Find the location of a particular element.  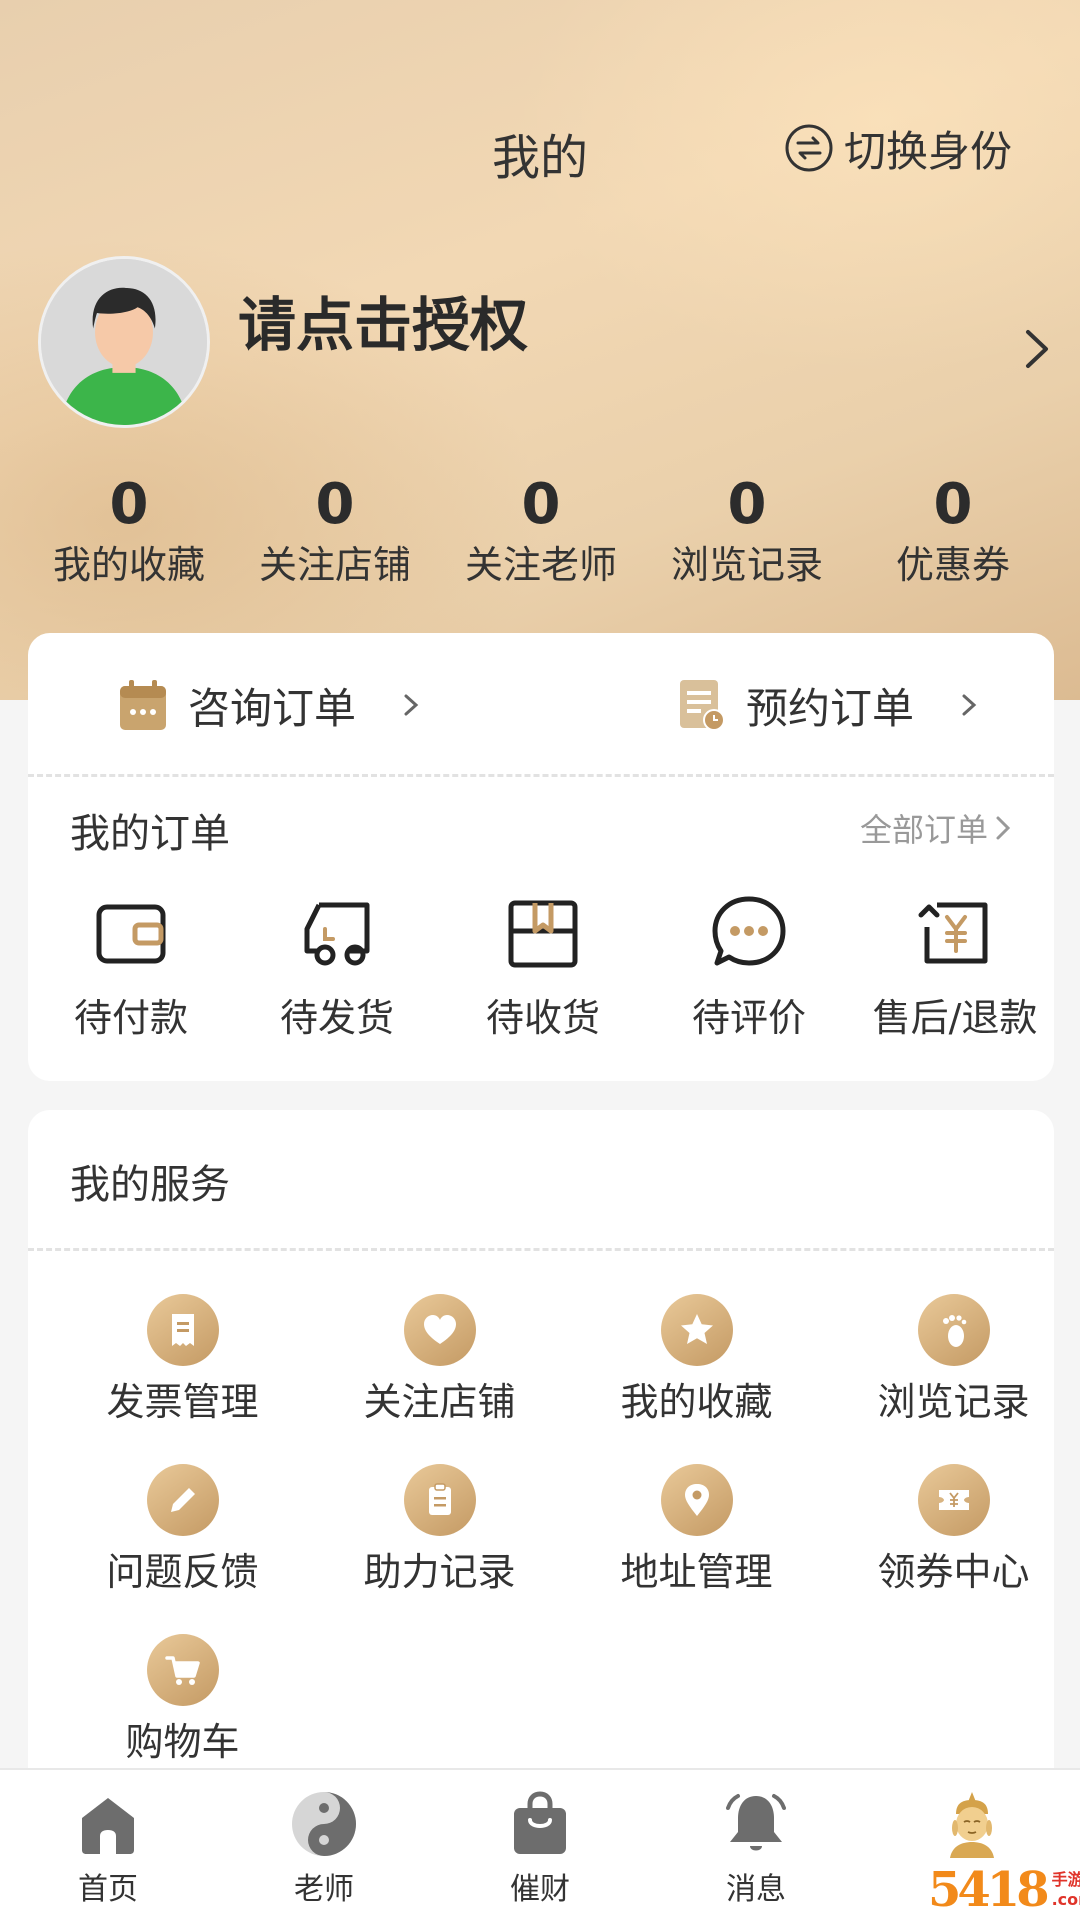

switch-identity-button: 切换身份 is located at coordinates (898, 148).